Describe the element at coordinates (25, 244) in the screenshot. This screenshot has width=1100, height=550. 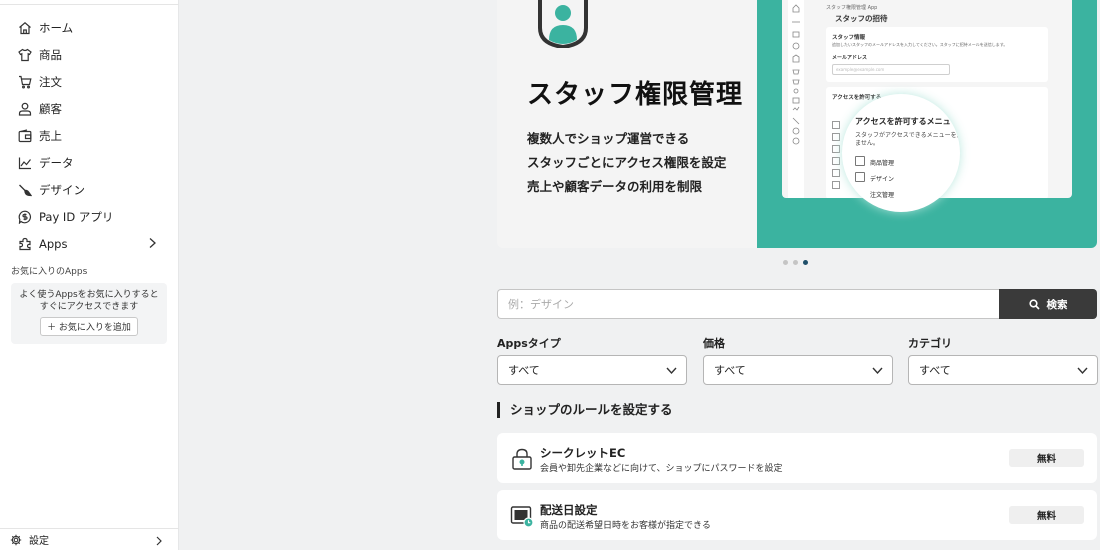
I see `puzzle-icon` at that location.